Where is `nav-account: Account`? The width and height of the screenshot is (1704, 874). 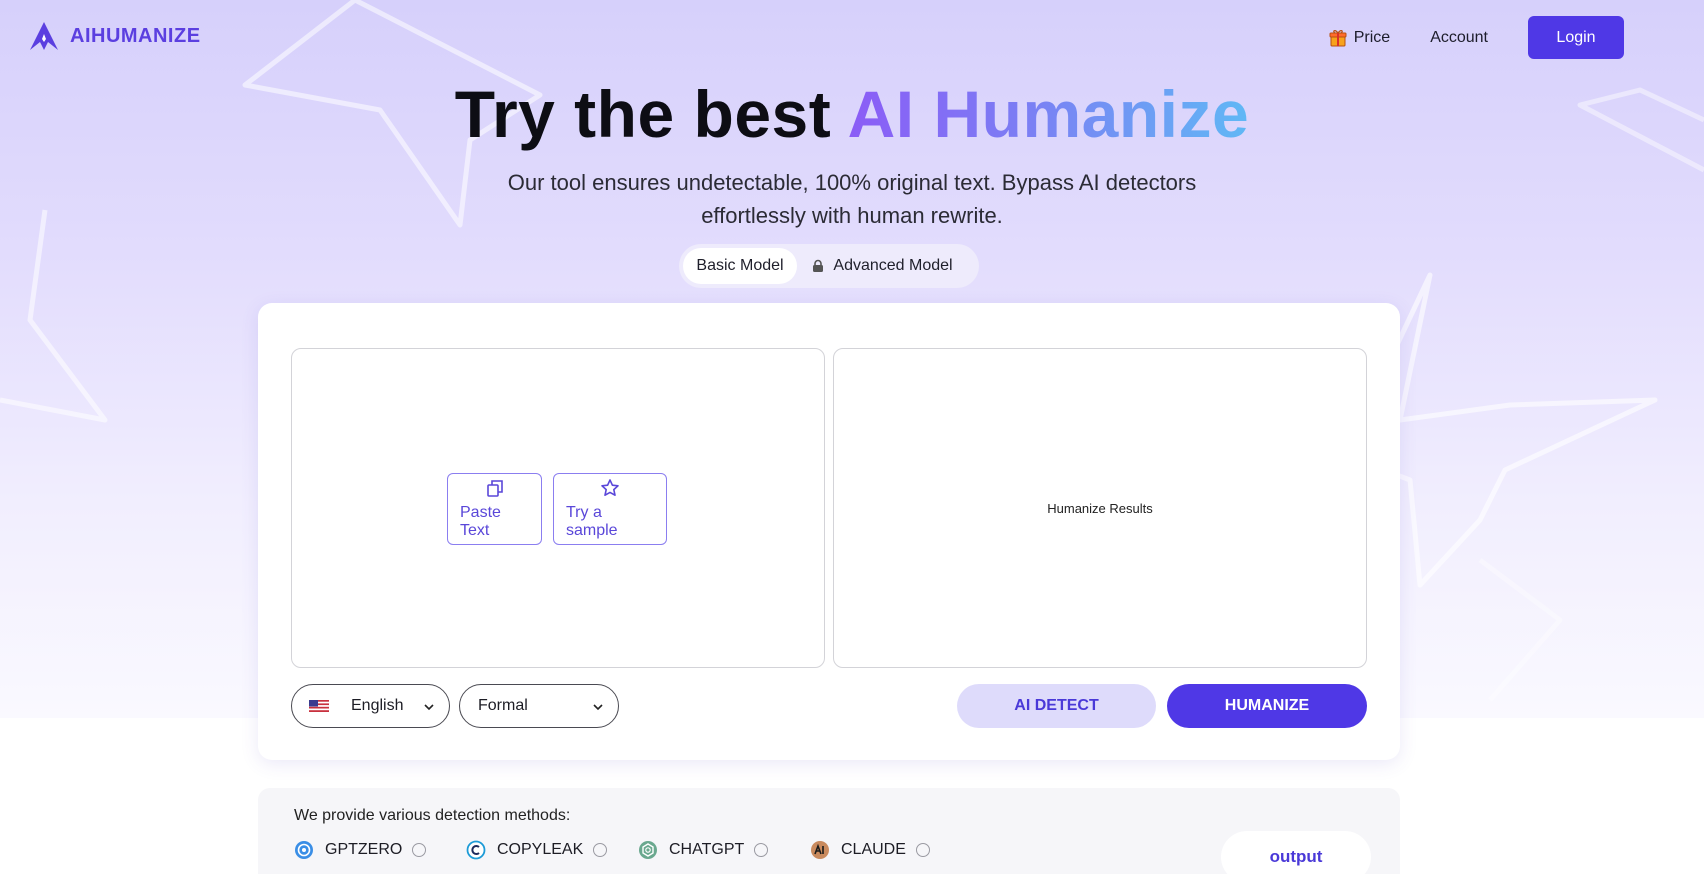 nav-account: Account is located at coordinates (1459, 38).